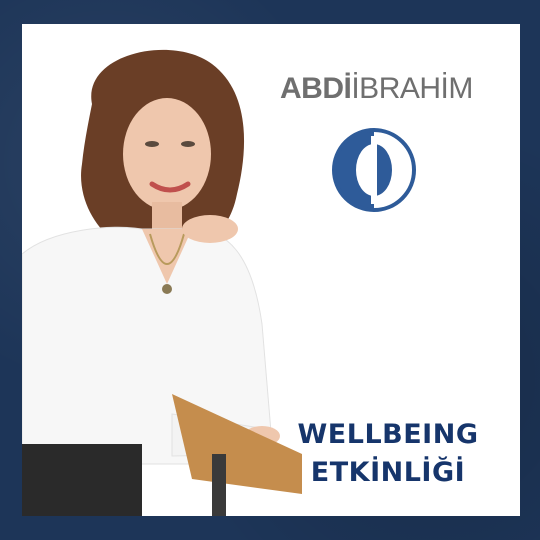 This screenshot has height=540, width=540. Describe the element at coordinates (374, 170) in the screenshot. I see `brand-logo-icon` at that location.